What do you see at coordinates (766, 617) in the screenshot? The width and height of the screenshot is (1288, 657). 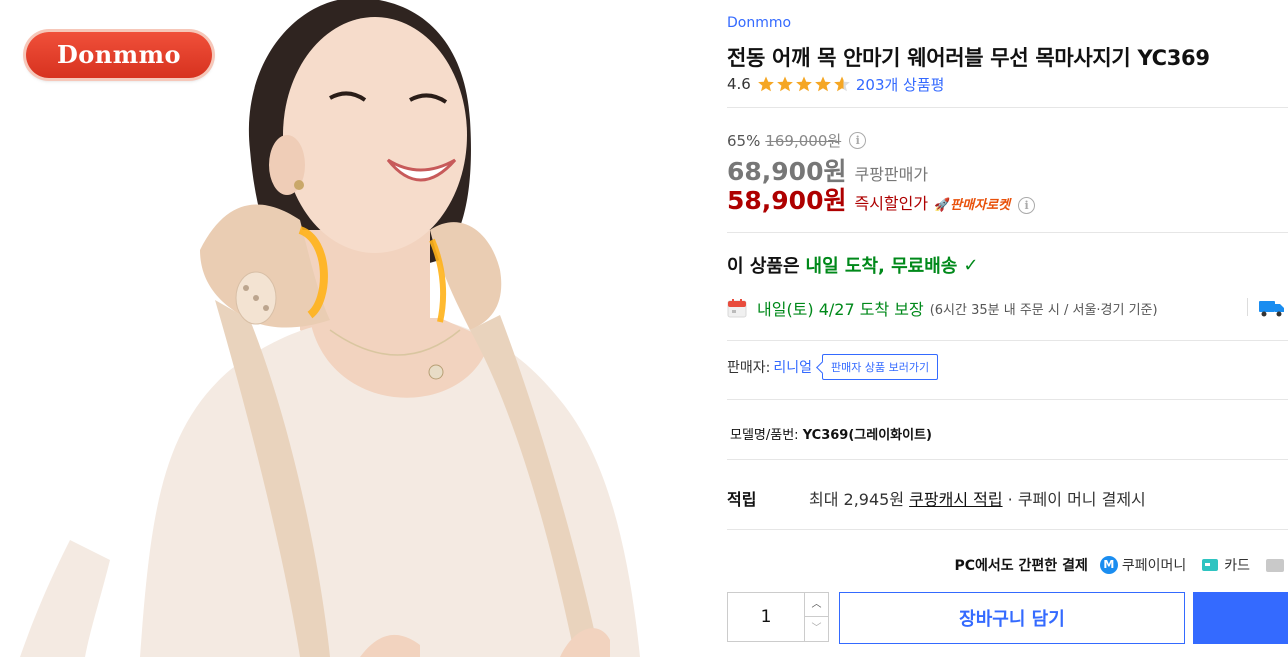 I see `quantity-input` at bounding box center [766, 617].